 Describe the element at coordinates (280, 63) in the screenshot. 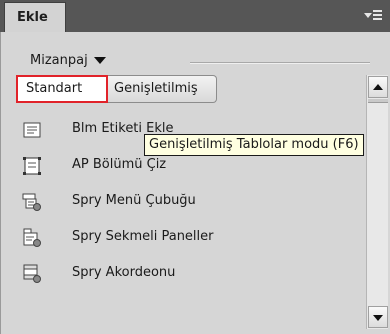

I see `divider` at that location.